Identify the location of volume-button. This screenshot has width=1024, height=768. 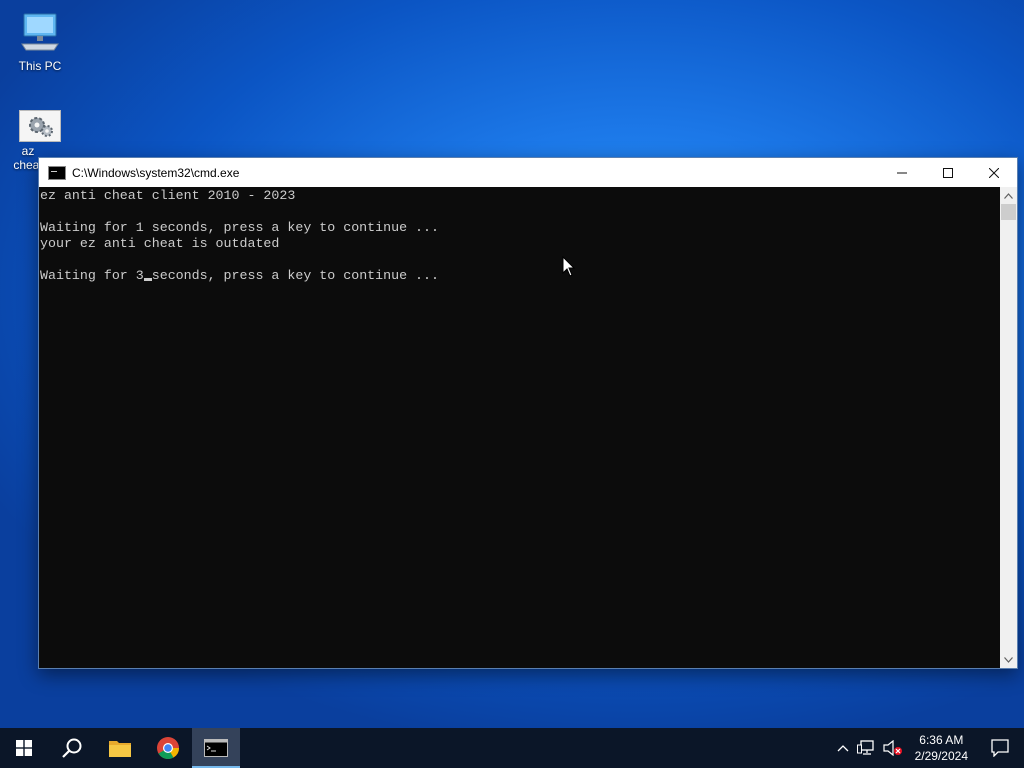
(893, 748).